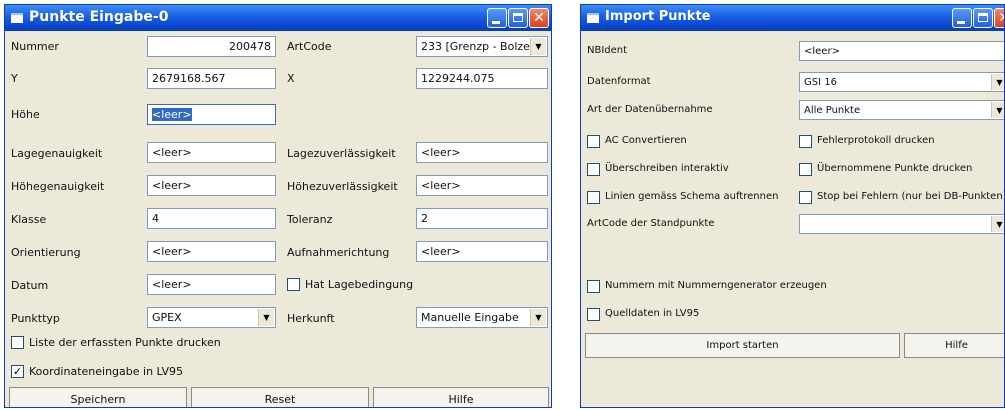  I want to click on y-label: Y, so click(14, 78).